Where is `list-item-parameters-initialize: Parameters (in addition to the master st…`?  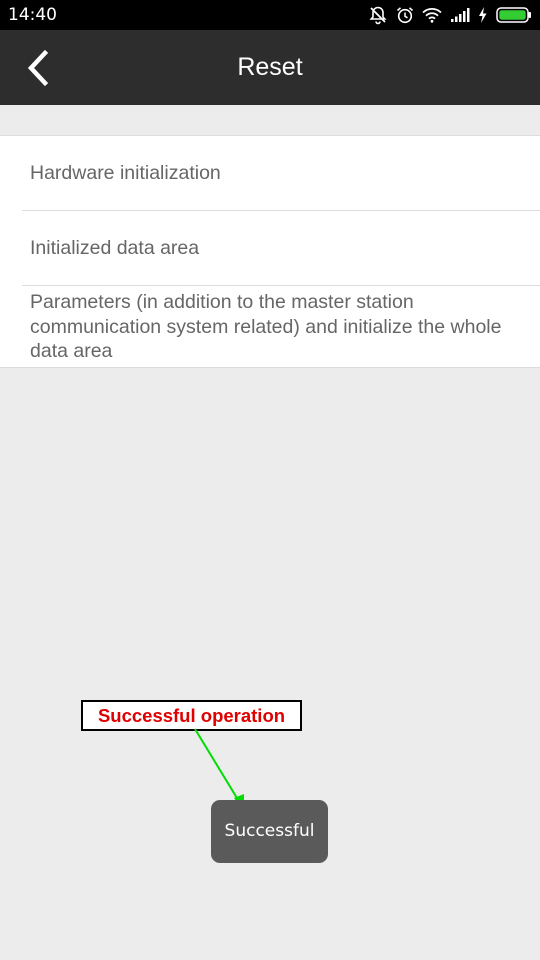 list-item-parameters-initialize: Parameters (in addition to the master st… is located at coordinates (281, 326).